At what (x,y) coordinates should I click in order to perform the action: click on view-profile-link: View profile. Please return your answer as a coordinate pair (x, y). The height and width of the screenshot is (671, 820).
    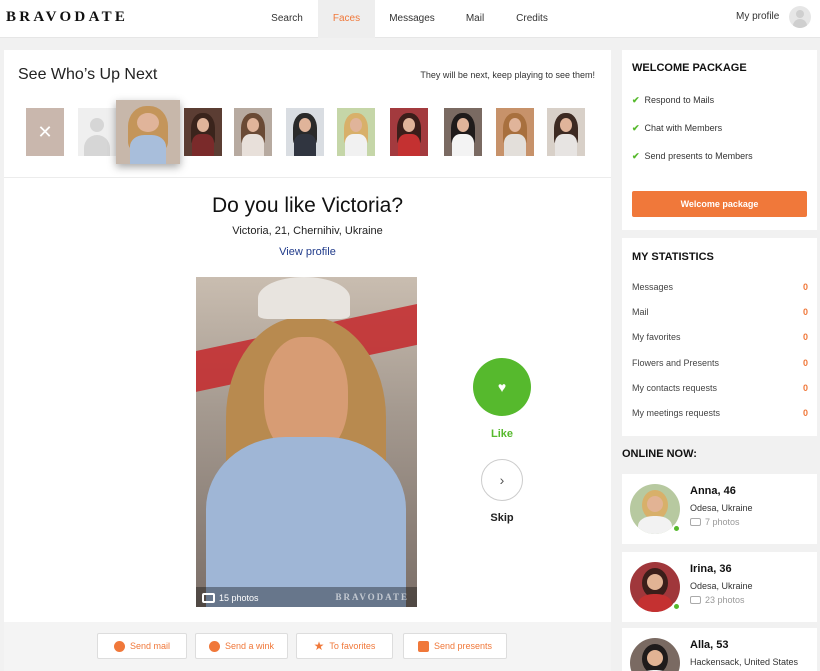
    Looking at the image, I should click on (307, 252).